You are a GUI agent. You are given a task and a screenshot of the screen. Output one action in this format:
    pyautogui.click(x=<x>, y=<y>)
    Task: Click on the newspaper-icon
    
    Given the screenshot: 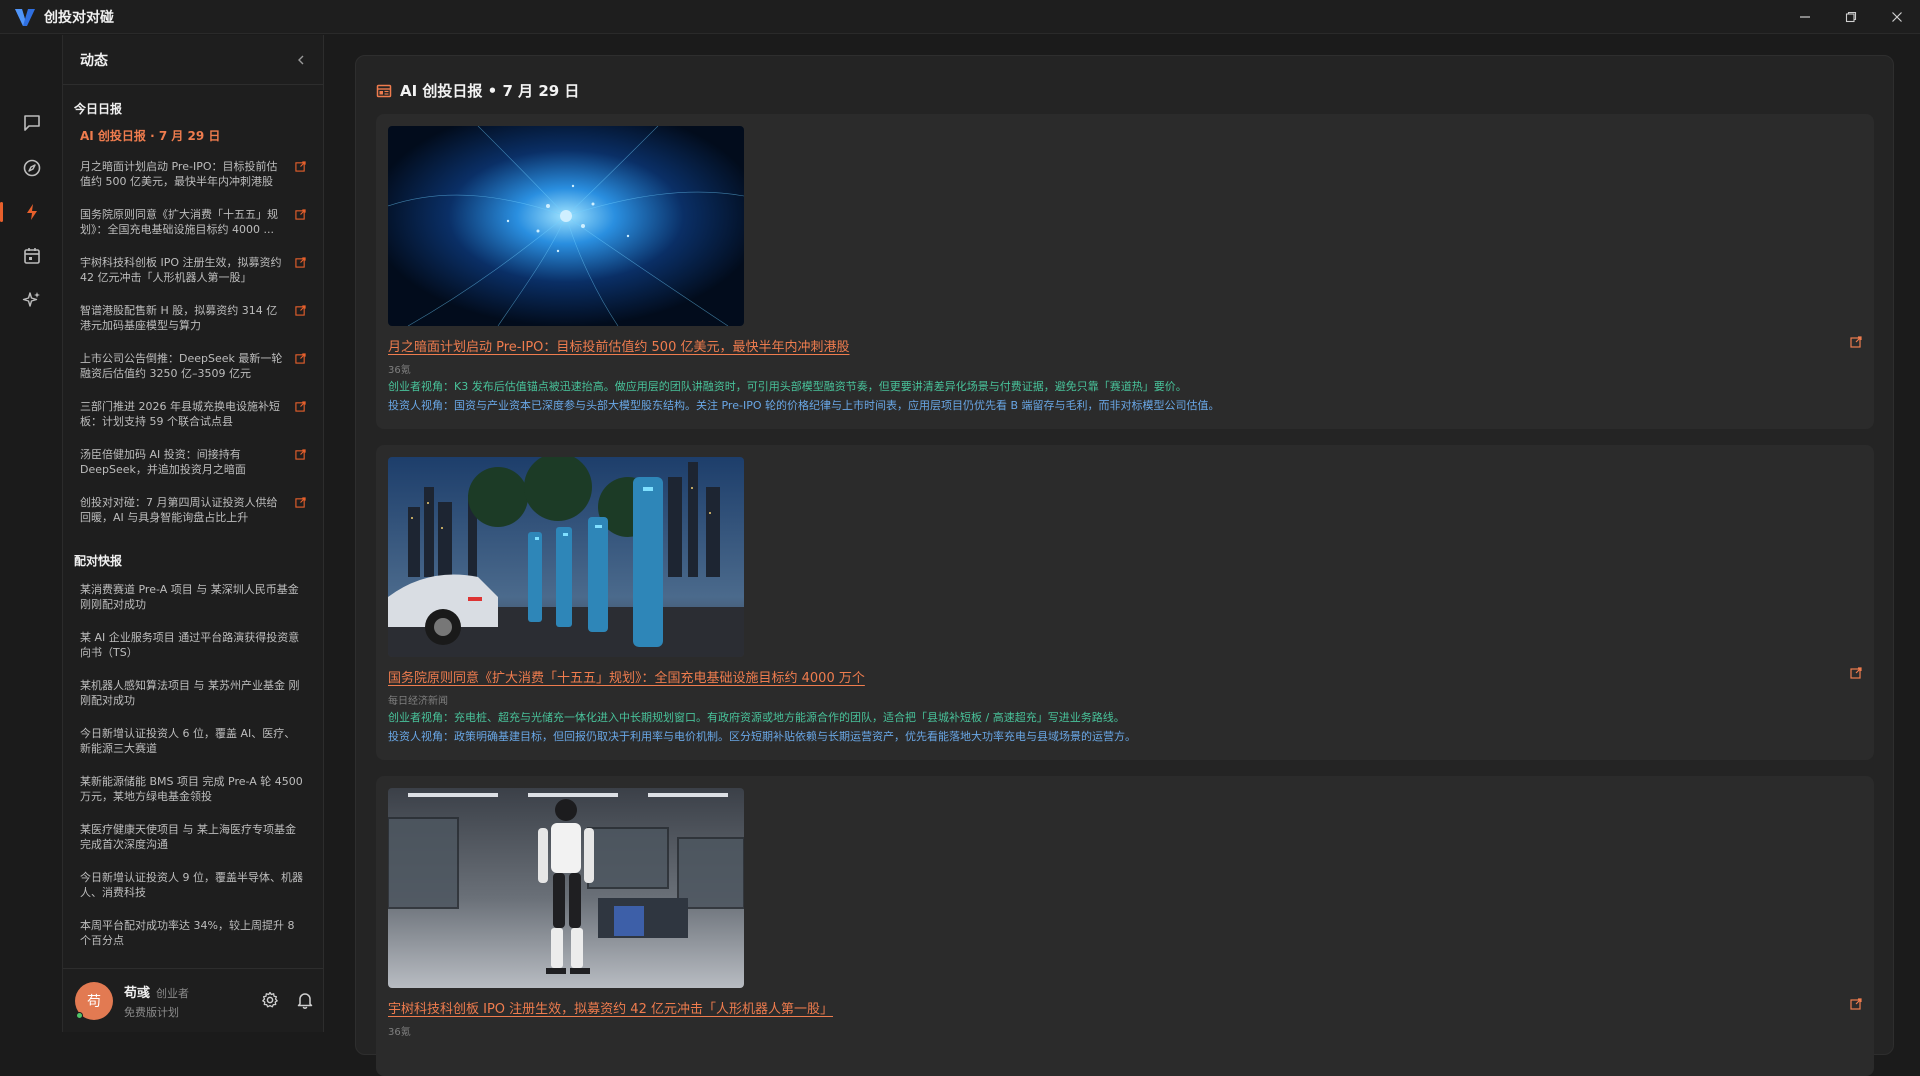 What is the action you would take?
    pyautogui.click(x=384, y=90)
    